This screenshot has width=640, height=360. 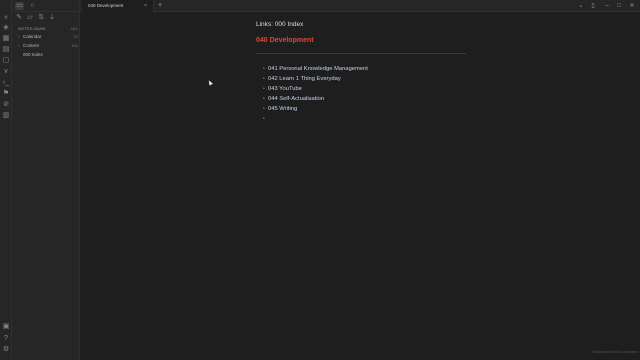 I want to click on new-folder-icon: ▱, so click(x=30, y=18).